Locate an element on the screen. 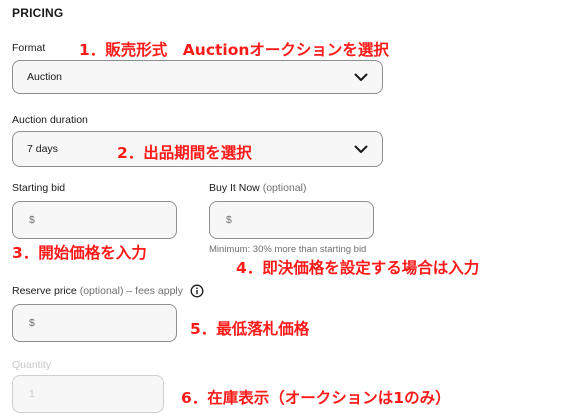  buy-it-now-optional: (optional) is located at coordinates (284, 188).